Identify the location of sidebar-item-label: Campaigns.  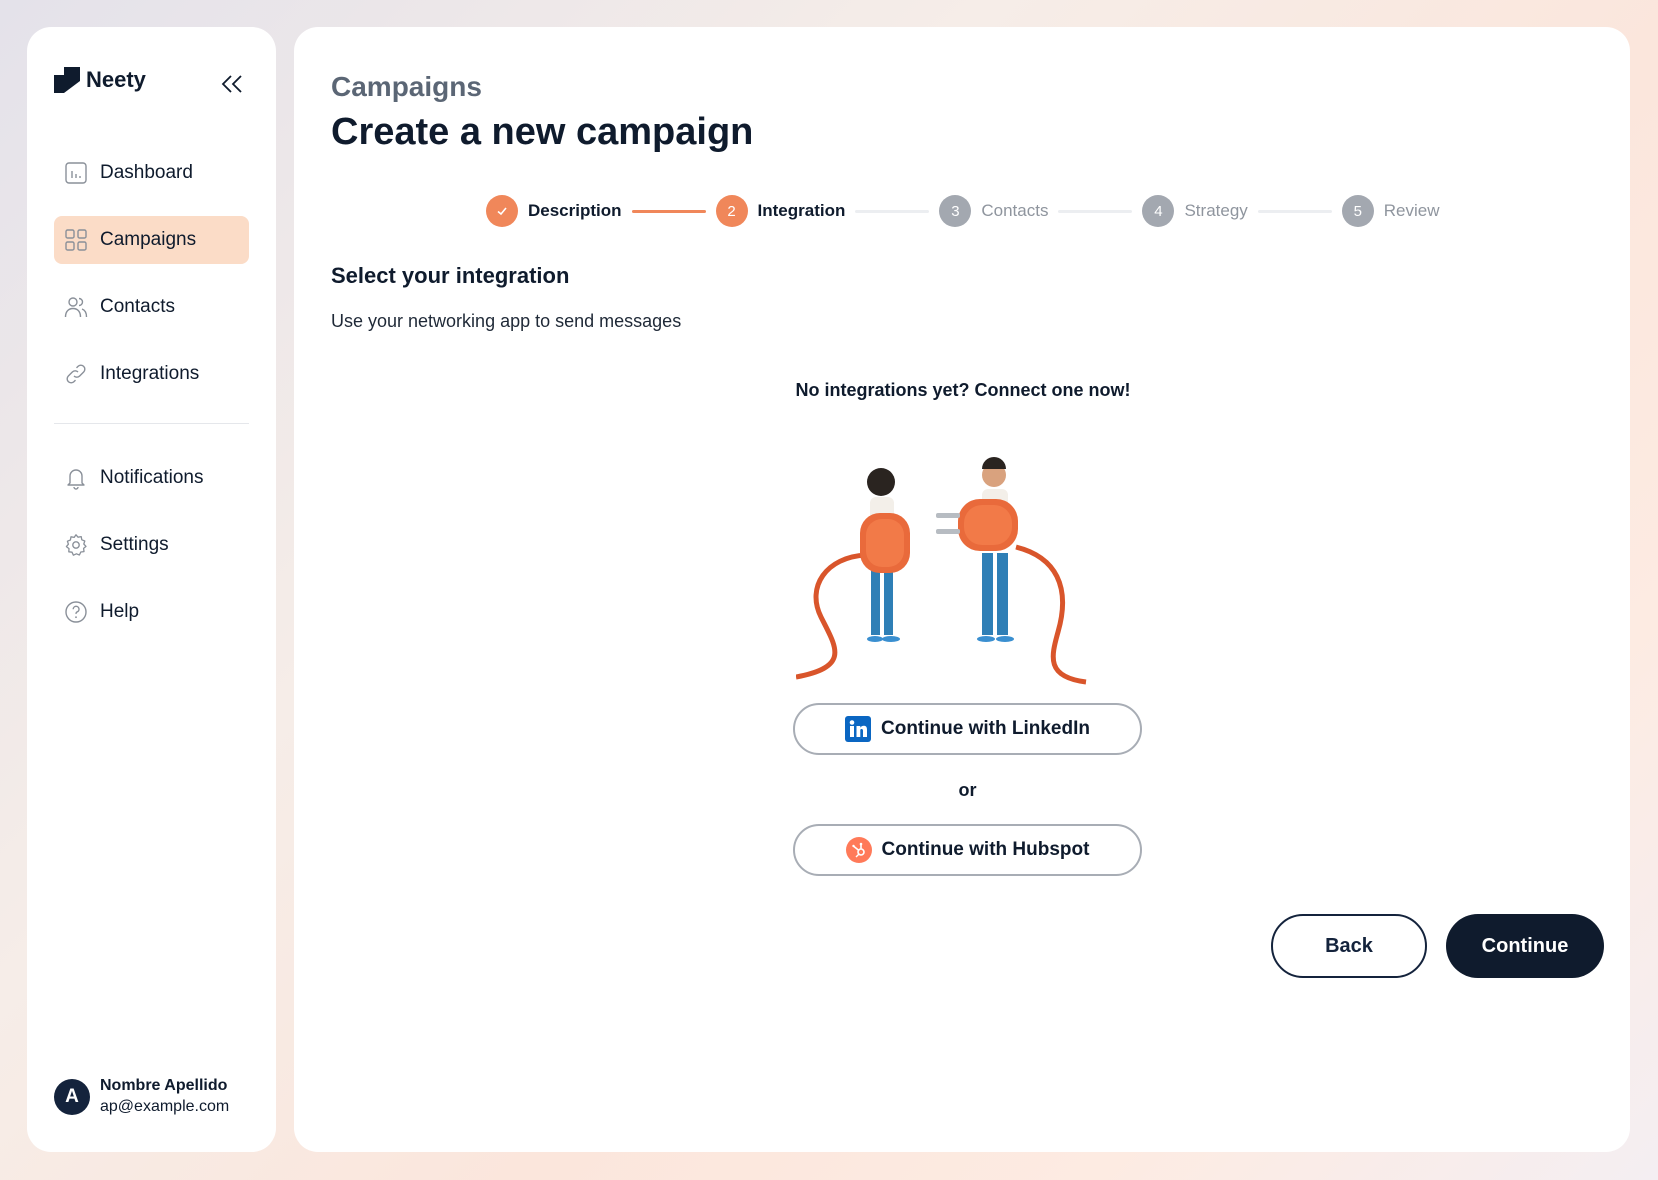
(148, 239).